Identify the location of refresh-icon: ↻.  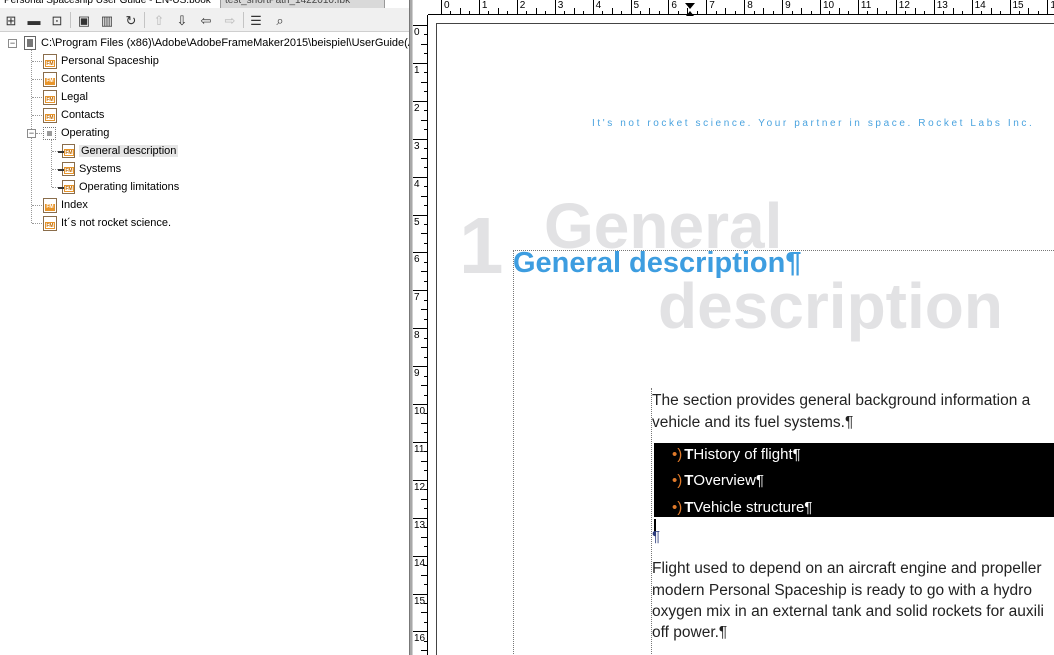
(131, 20).